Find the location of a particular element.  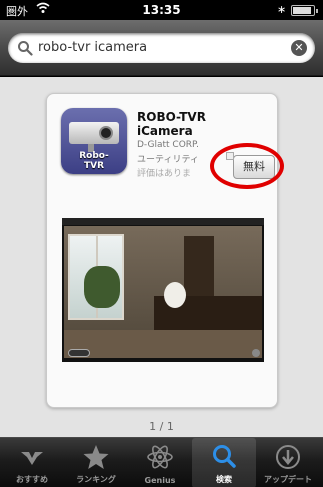

search-icon is located at coordinates (224, 456).